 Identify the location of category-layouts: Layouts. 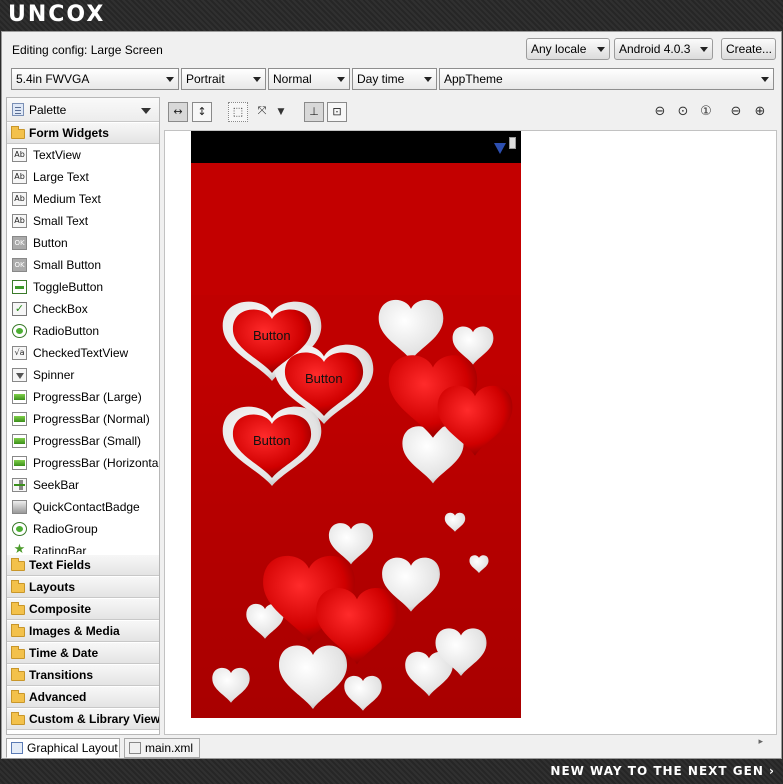
(83, 587).